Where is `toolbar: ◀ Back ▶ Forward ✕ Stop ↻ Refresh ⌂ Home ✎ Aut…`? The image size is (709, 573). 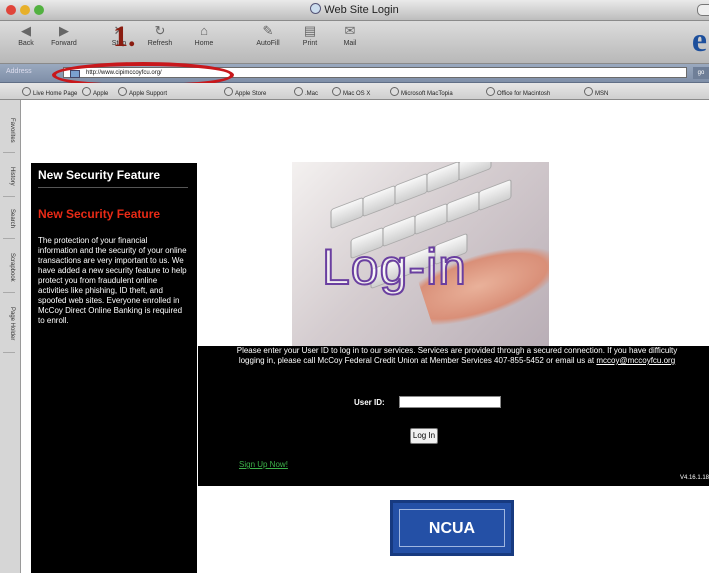
toolbar: ◀ Back ▶ Forward ✕ Stop ↻ Refresh ⌂ Home ✎ Aut… is located at coordinates (354, 42).